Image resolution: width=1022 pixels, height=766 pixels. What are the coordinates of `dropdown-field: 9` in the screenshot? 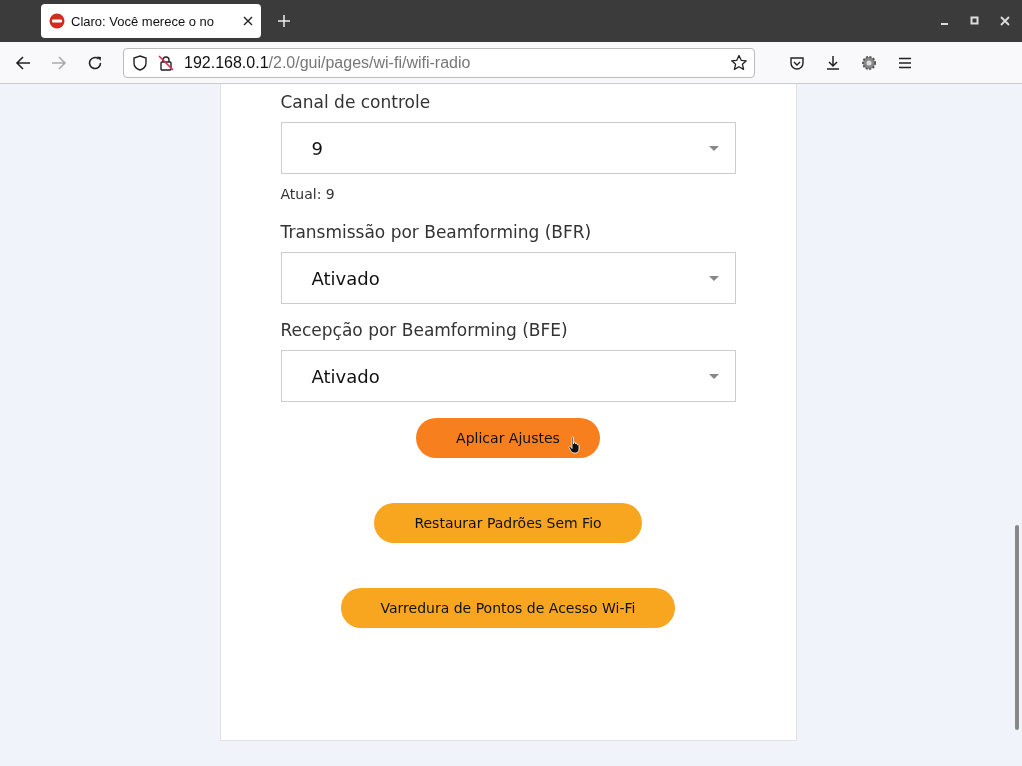 It's located at (508, 148).